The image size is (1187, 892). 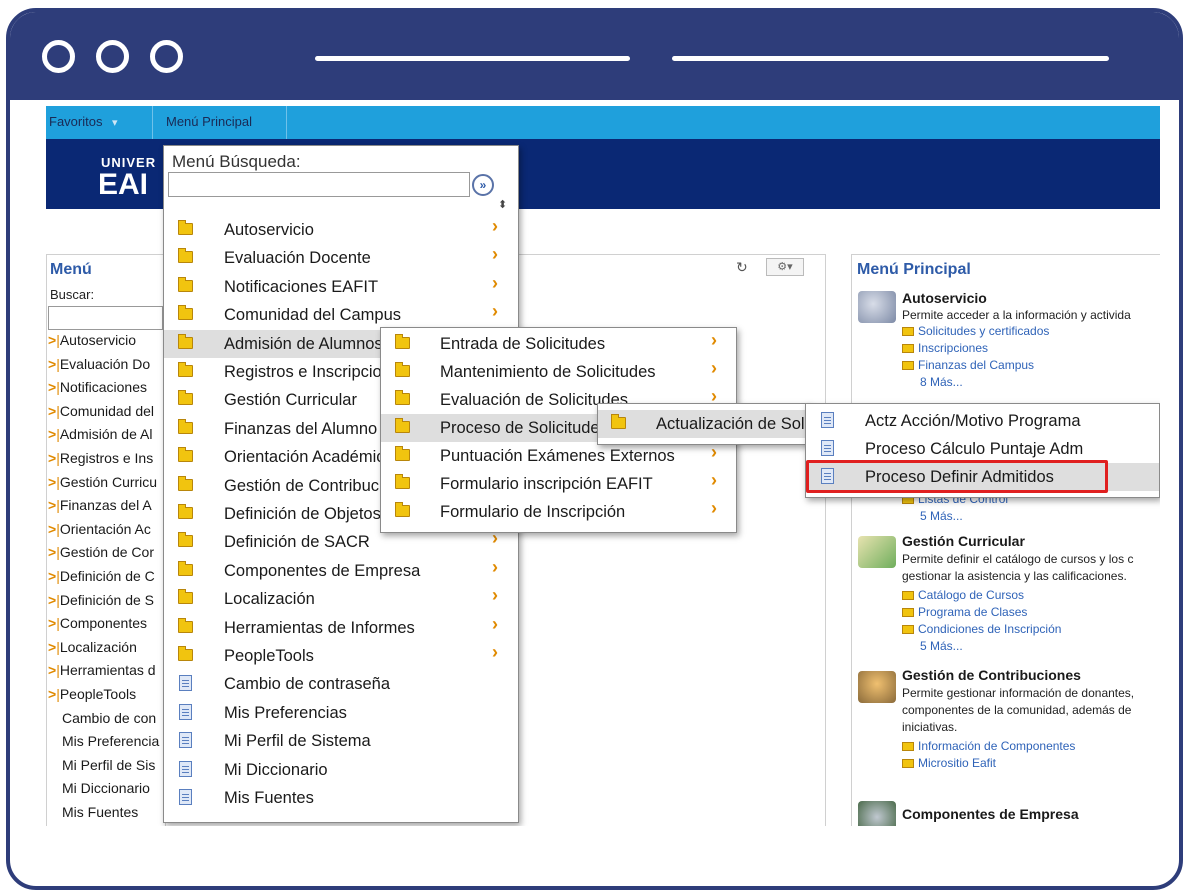 What do you see at coordinates (990, 814) in the screenshot?
I see `componentes-title: Componentes de Empresa` at bounding box center [990, 814].